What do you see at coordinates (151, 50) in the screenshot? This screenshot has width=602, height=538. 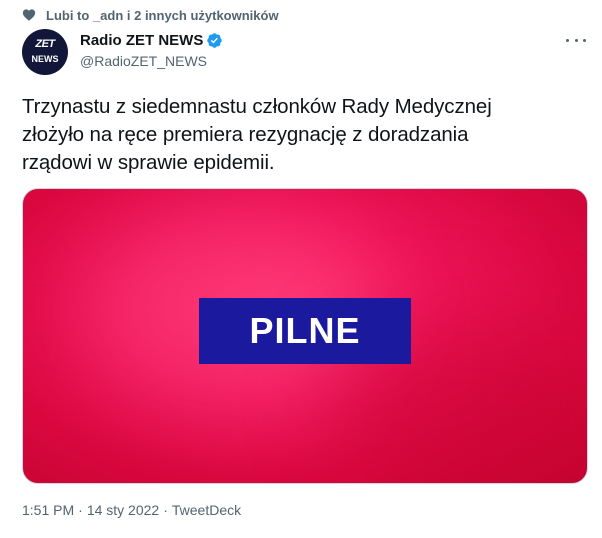 I see `author-names: Radio ZET NEWS @RadioZET_NEWS` at bounding box center [151, 50].